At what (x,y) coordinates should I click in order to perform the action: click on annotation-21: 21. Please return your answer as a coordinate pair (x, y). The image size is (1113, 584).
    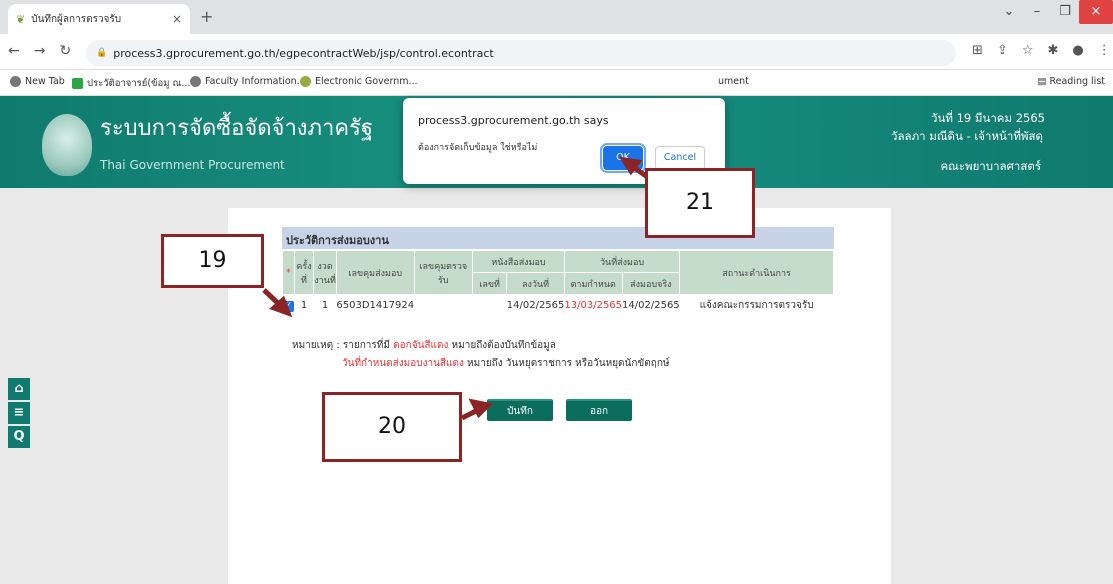
    Looking at the image, I should click on (700, 203).